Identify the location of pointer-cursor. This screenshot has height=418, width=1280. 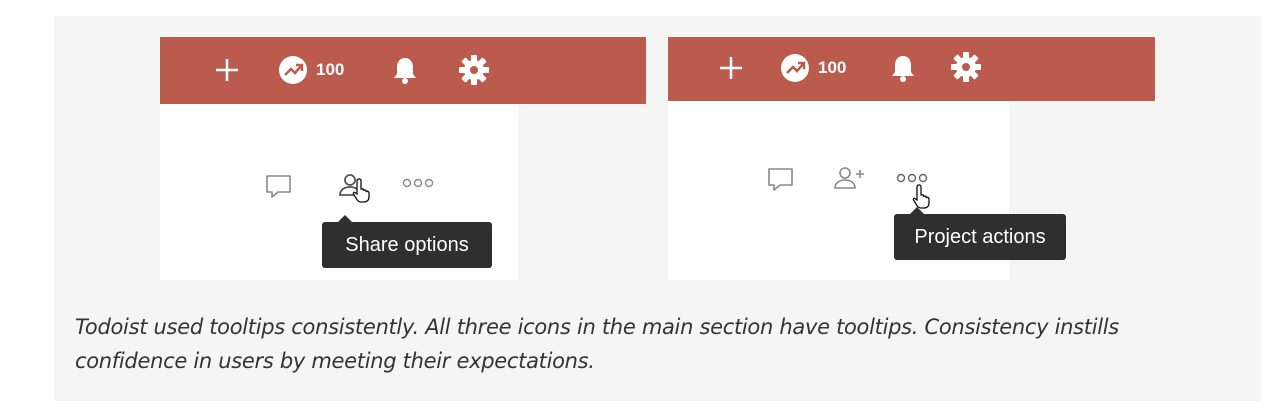
(363, 192).